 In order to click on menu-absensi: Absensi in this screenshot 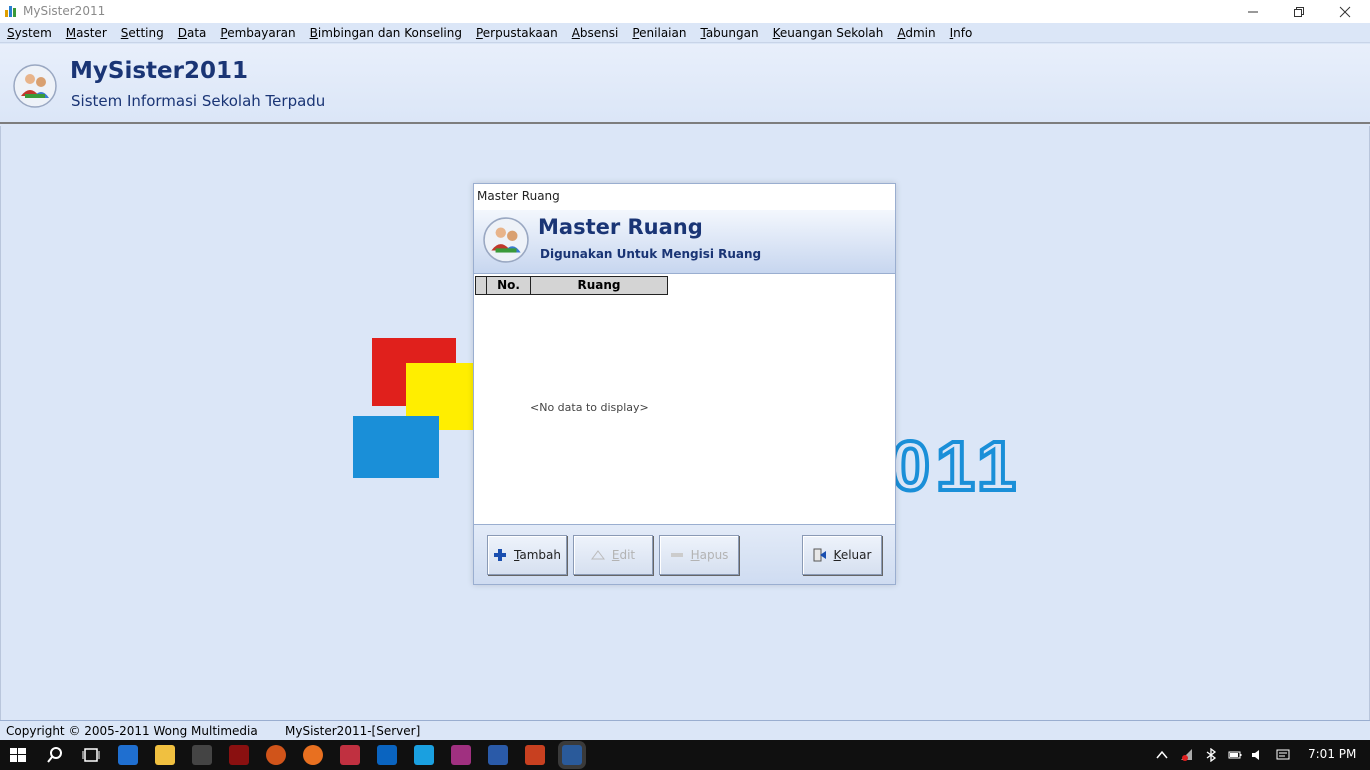, I will do `click(595, 33)`.